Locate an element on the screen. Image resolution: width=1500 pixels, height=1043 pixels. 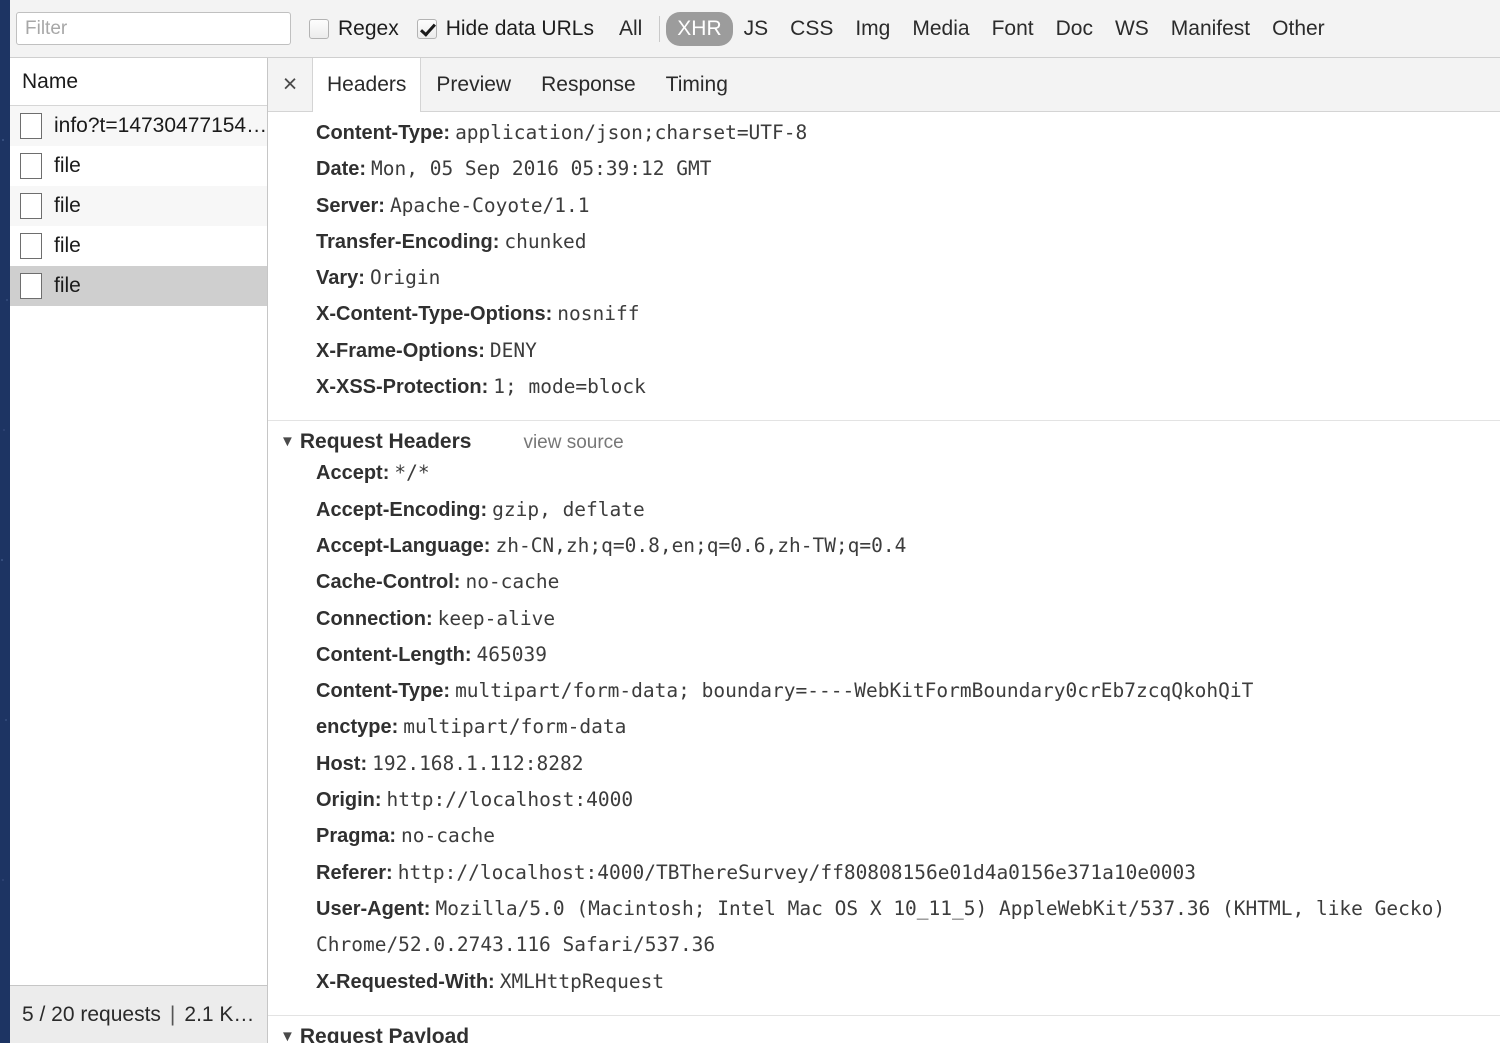
header-name: Host: is located at coordinates (342, 763).